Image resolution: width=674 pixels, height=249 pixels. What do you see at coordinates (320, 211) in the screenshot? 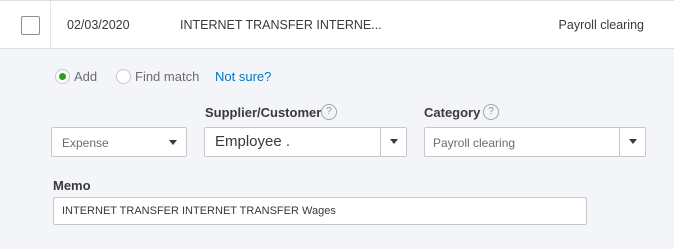
I see `memo-input` at bounding box center [320, 211].